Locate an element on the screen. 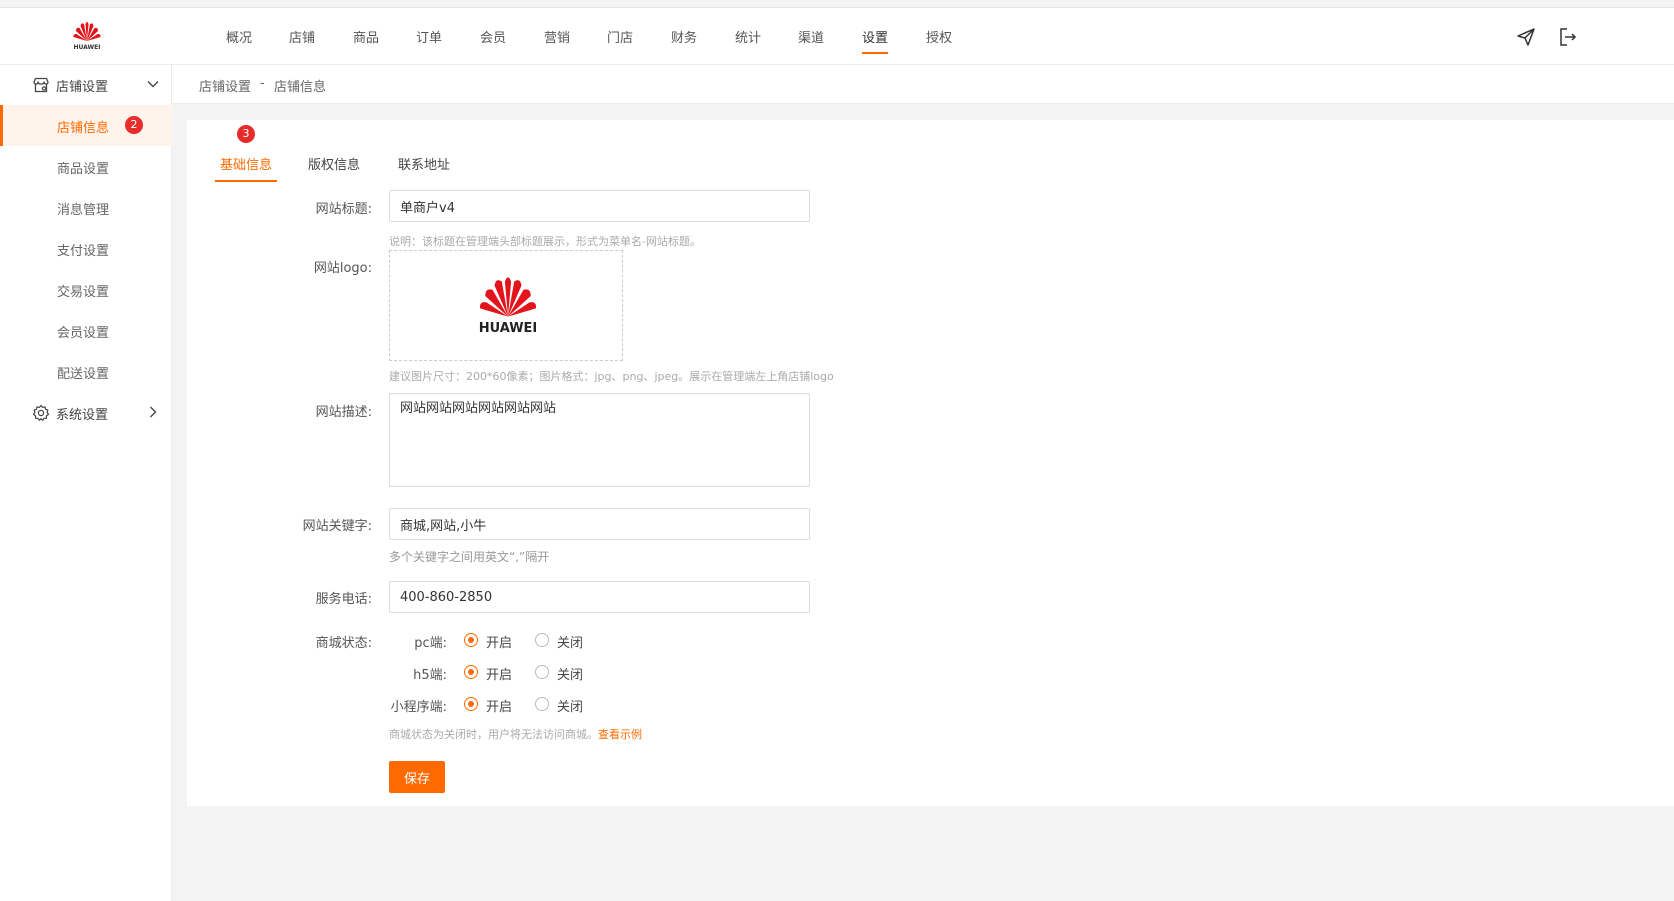 The image size is (1674, 901). sidebar-item-label: 店铺信息 is located at coordinates (83, 128).